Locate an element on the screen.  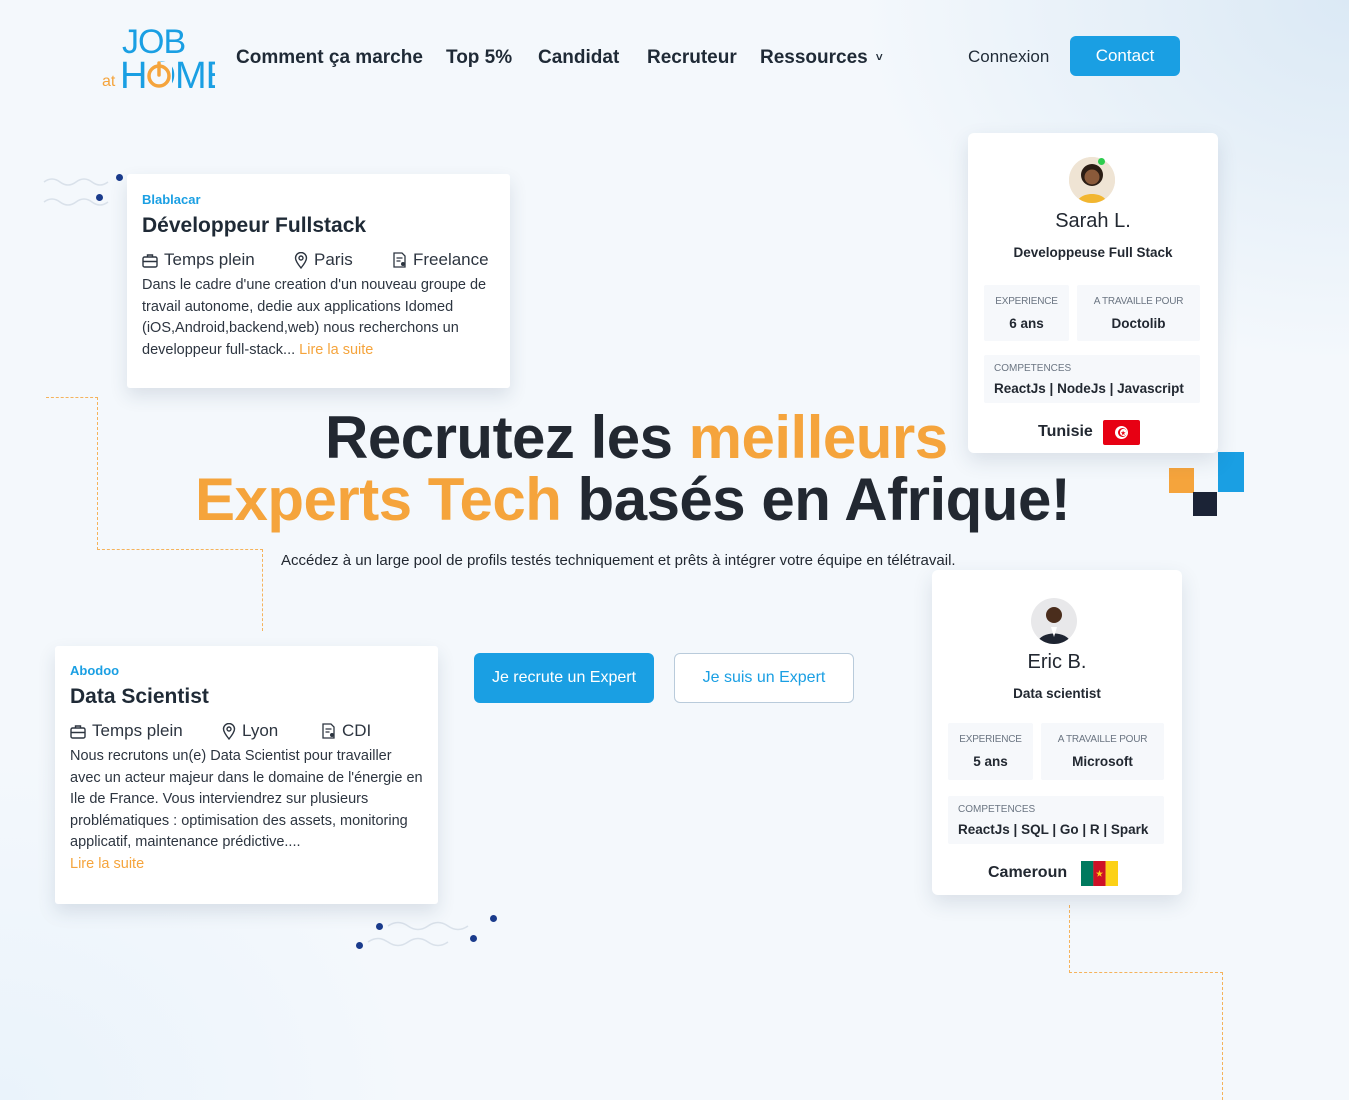
login-link: Connexion is located at coordinates (1008, 57).